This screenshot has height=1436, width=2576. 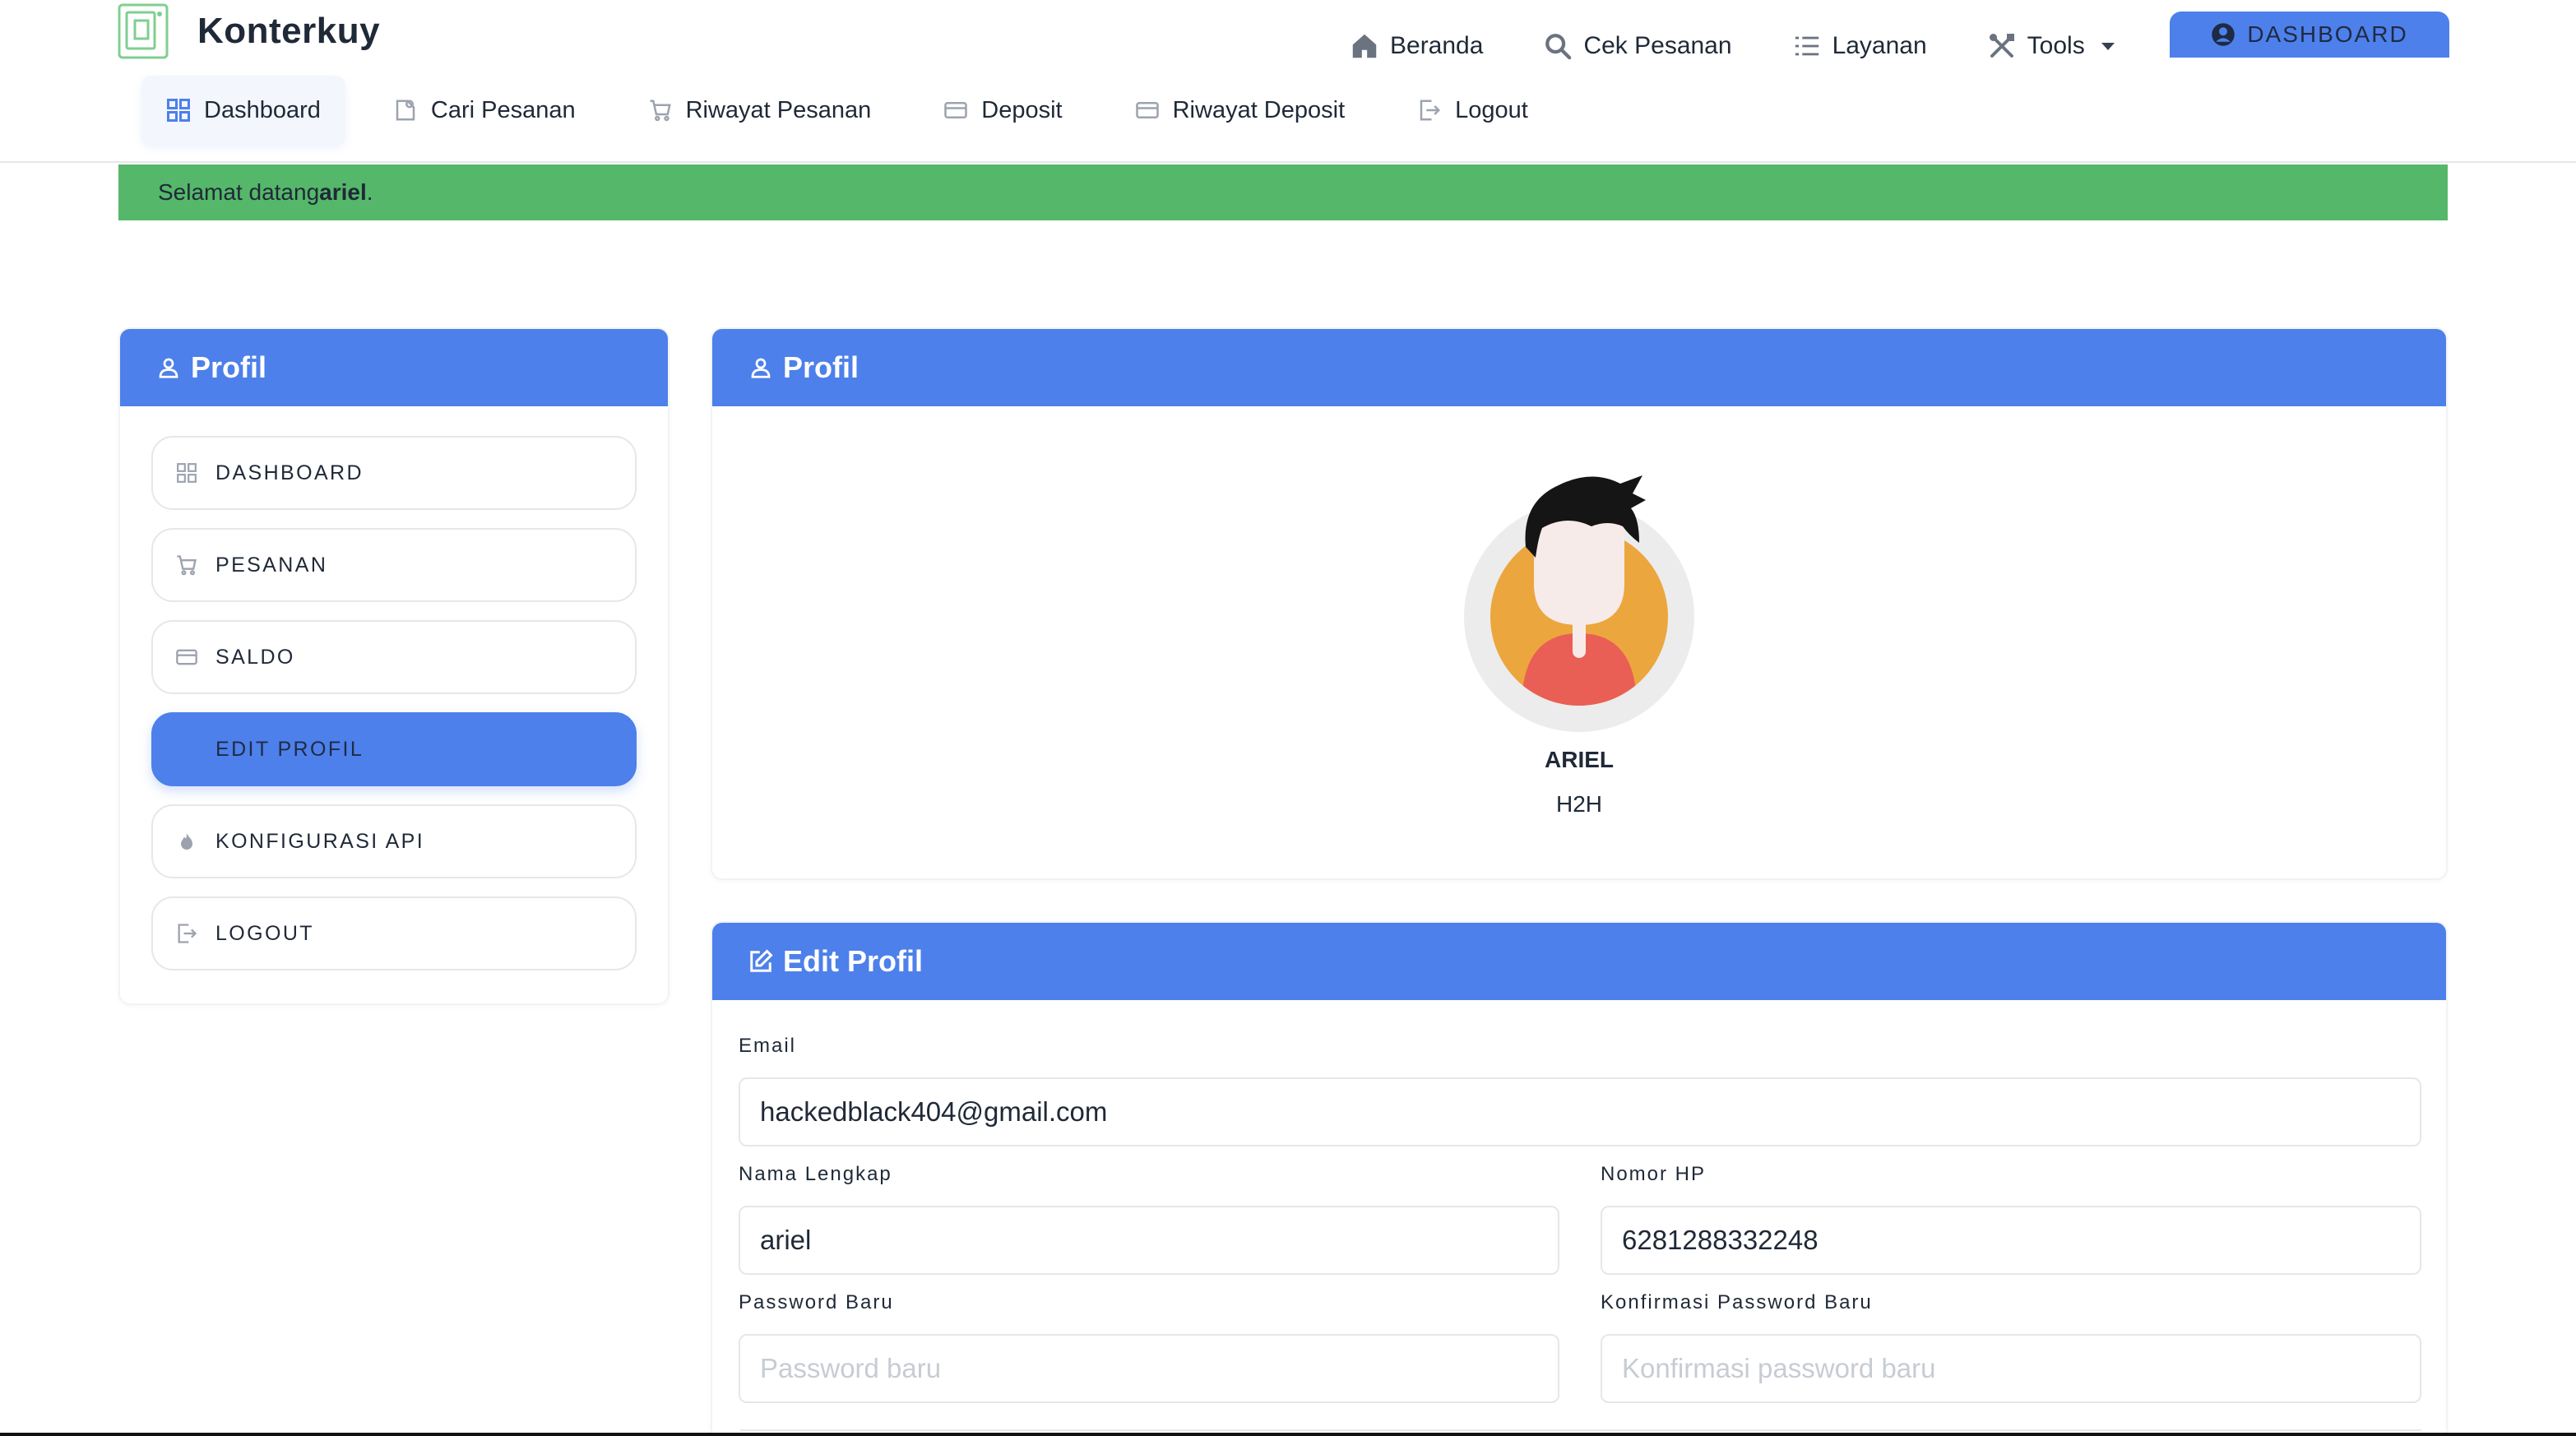 I want to click on menu-pesanan: PESANAN, so click(x=394, y=565).